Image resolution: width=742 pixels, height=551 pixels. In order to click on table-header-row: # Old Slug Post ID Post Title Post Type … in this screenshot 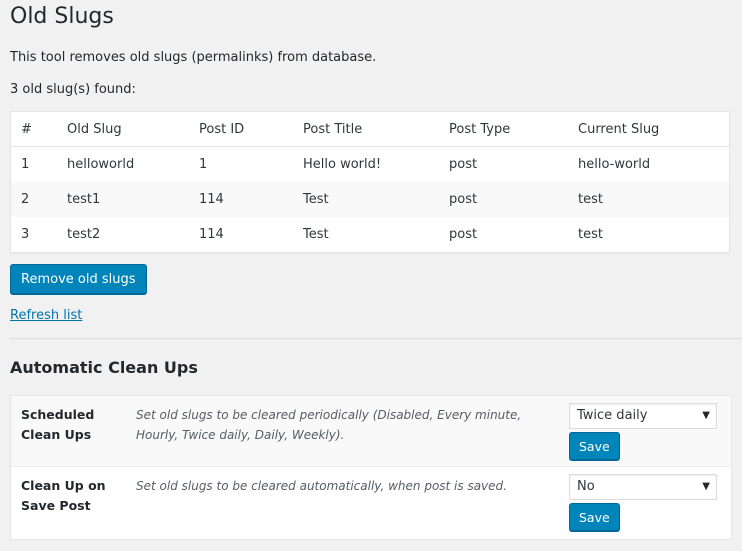, I will do `click(370, 129)`.